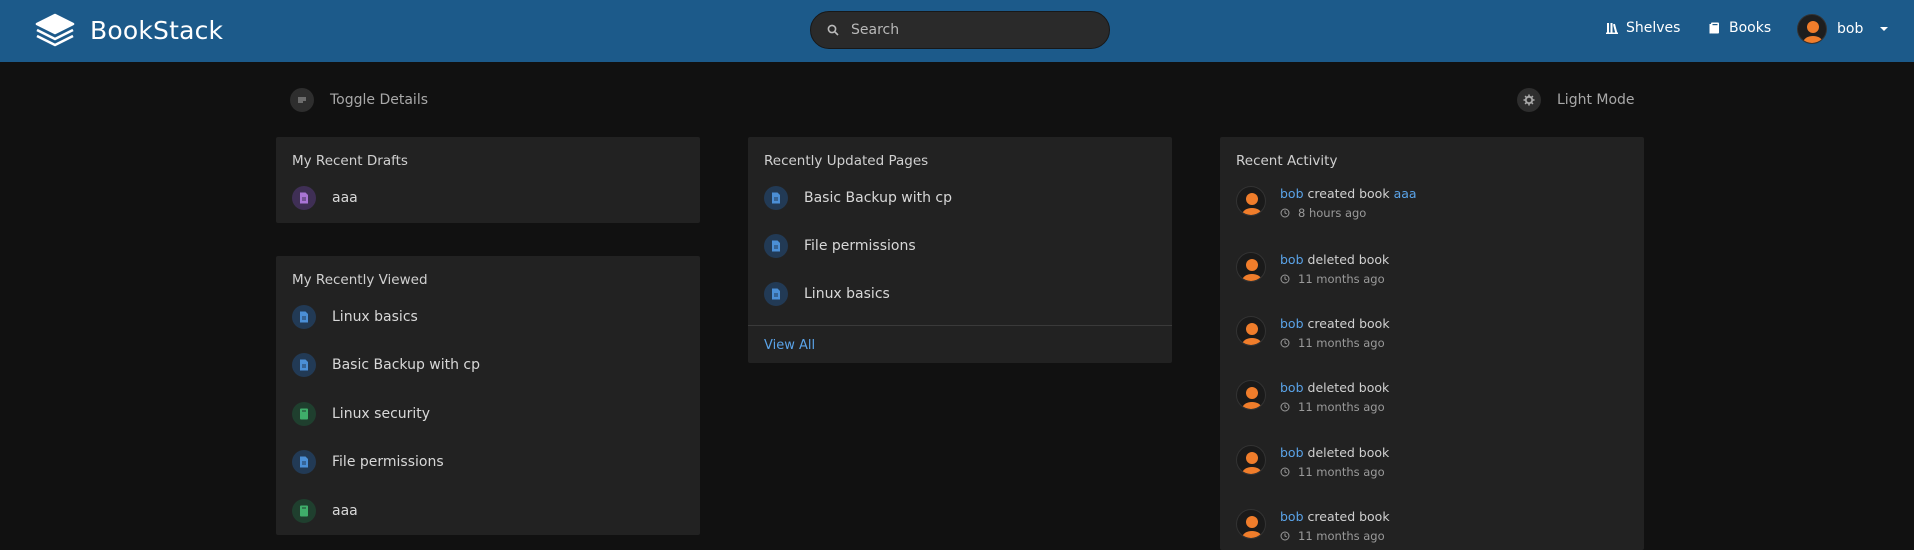 Image resolution: width=1914 pixels, height=550 pixels. What do you see at coordinates (846, 161) in the screenshot?
I see `recently-updated-title: Recently Updated Pages` at bounding box center [846, 161].